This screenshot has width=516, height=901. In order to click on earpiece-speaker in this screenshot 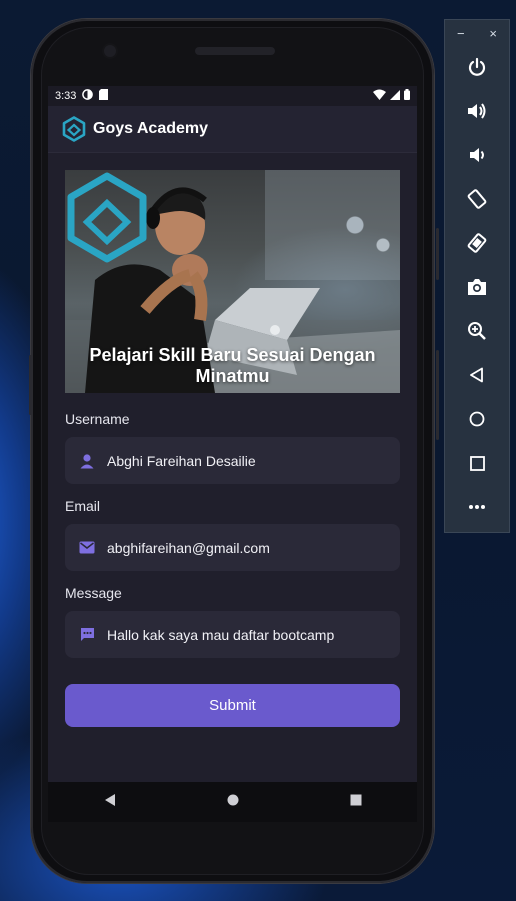, I will do `click(235, 51)`.